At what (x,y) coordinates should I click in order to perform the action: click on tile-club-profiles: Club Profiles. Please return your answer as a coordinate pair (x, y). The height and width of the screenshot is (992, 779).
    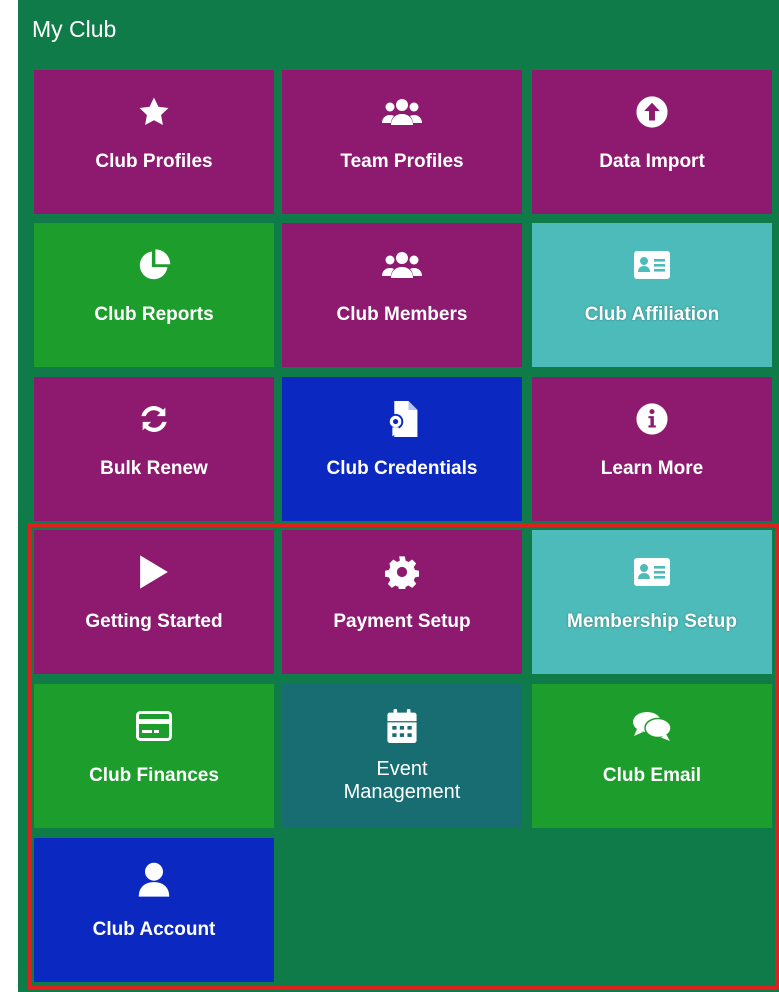
    Looking at the image, I should click on (154, 142).